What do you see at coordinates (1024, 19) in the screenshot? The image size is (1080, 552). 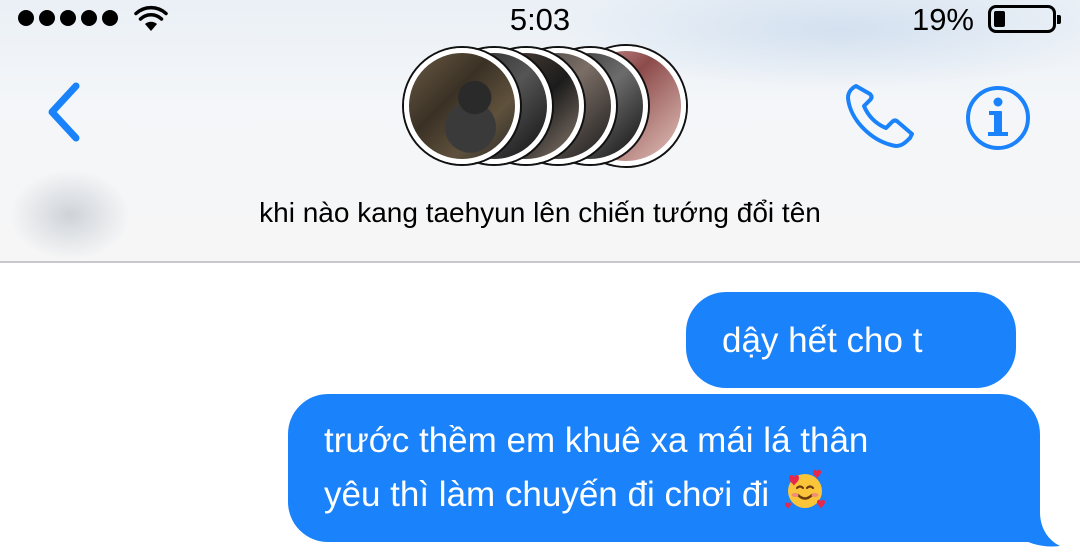 I see `battery-icon` at bounding box center [1024, 19].